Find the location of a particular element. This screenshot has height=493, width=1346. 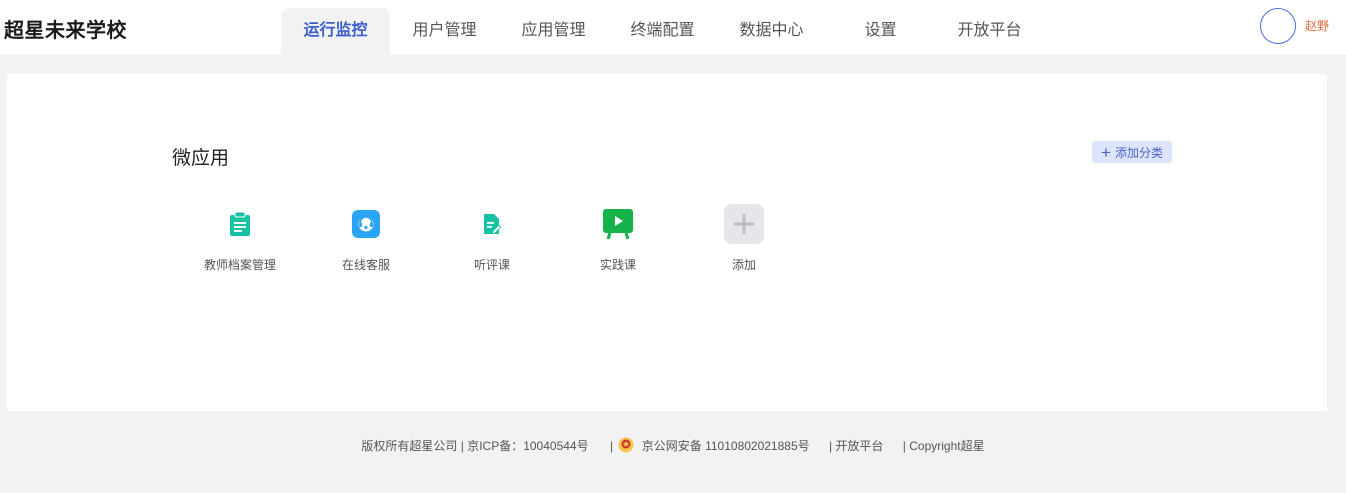

clipboard-icon is located at coordinates (240, 224).